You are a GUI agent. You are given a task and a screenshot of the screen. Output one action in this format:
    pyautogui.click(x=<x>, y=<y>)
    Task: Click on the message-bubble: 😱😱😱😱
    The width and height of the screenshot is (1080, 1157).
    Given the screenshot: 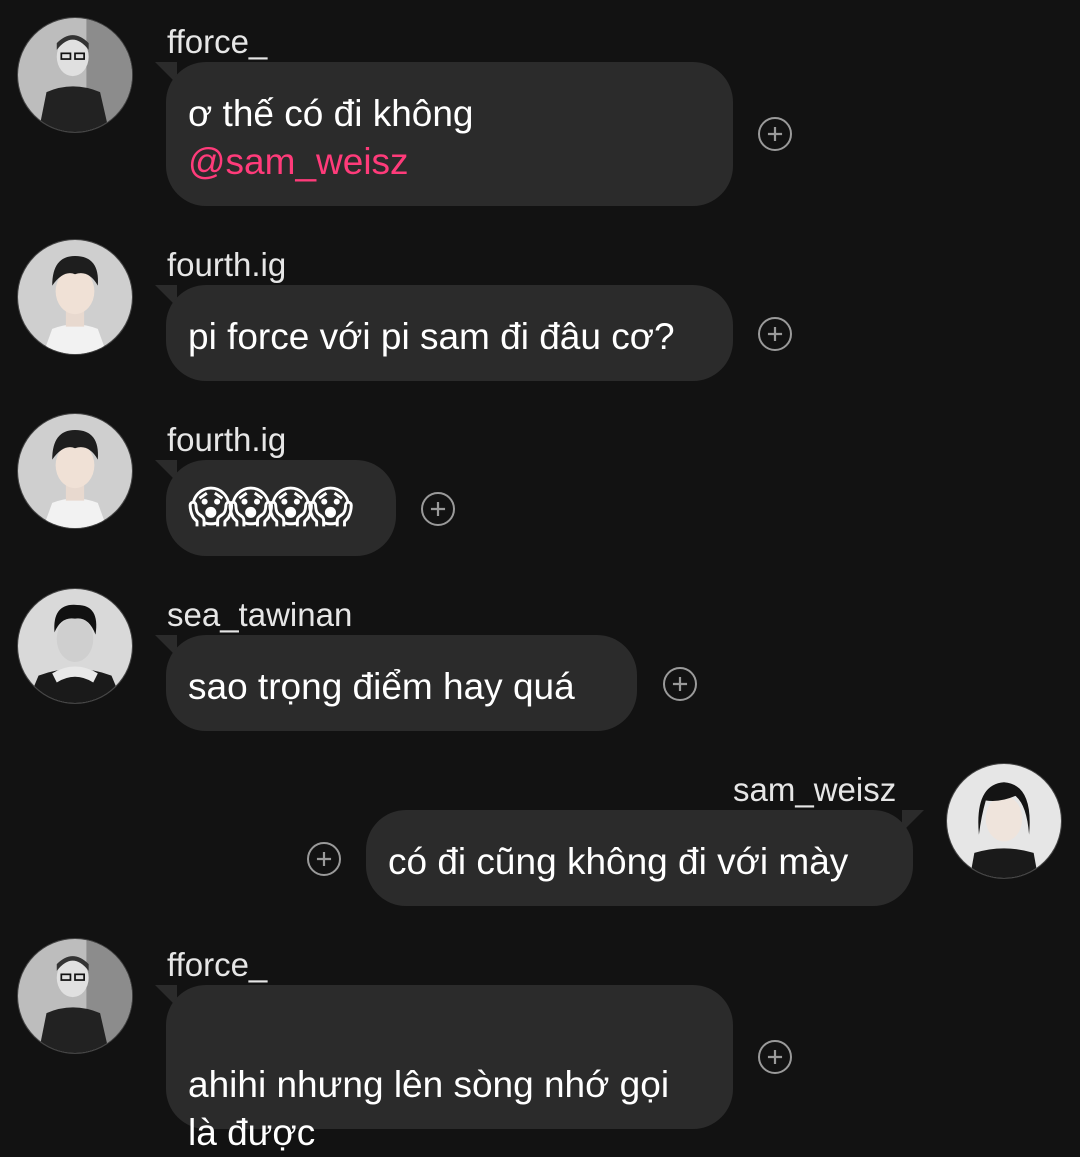 What is the action you would take?
    pyautogui.click(x=281, y=508)
    